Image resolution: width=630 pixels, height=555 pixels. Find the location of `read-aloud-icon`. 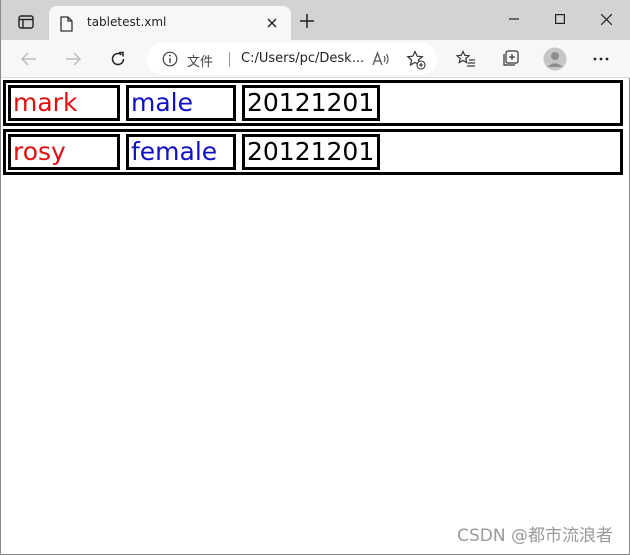

read-aloud-icon is located at coordinates (380, 58).